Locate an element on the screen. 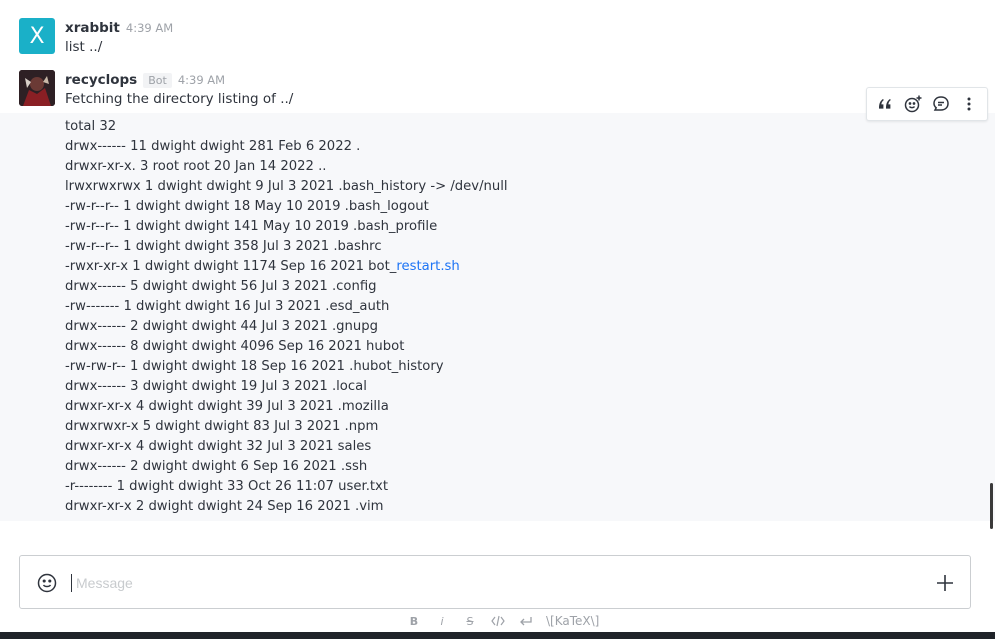 Image resolution: width=995 pixels, height=639 pixels. strikethrough-button: S is located at coordinates (470, 621).